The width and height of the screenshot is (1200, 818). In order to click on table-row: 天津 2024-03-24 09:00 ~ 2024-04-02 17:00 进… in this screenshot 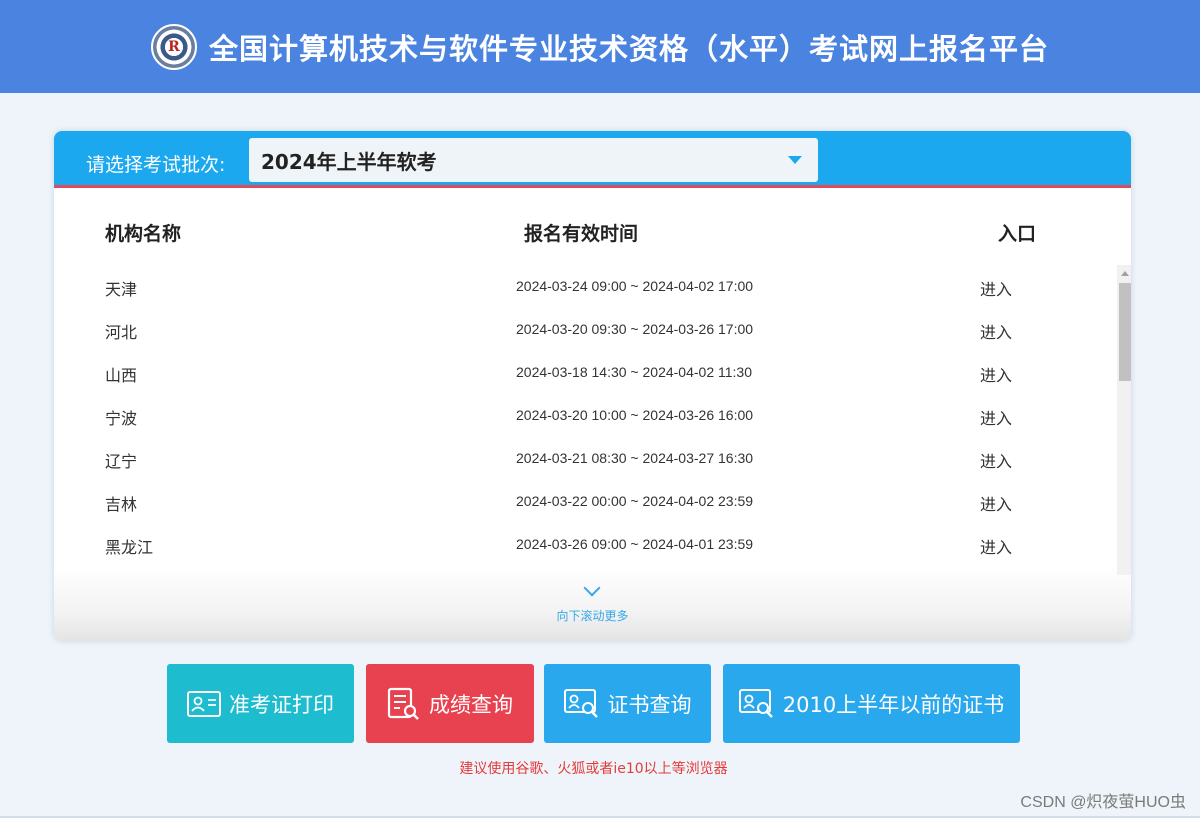, I will do `click(585, 285)`.